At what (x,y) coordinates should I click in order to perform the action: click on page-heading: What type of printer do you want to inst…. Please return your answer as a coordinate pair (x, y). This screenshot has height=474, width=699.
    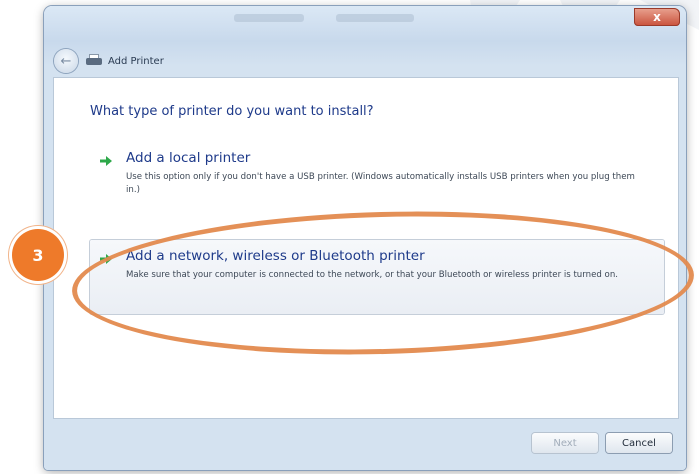
    Looking at the image, I should click on (232, 111).